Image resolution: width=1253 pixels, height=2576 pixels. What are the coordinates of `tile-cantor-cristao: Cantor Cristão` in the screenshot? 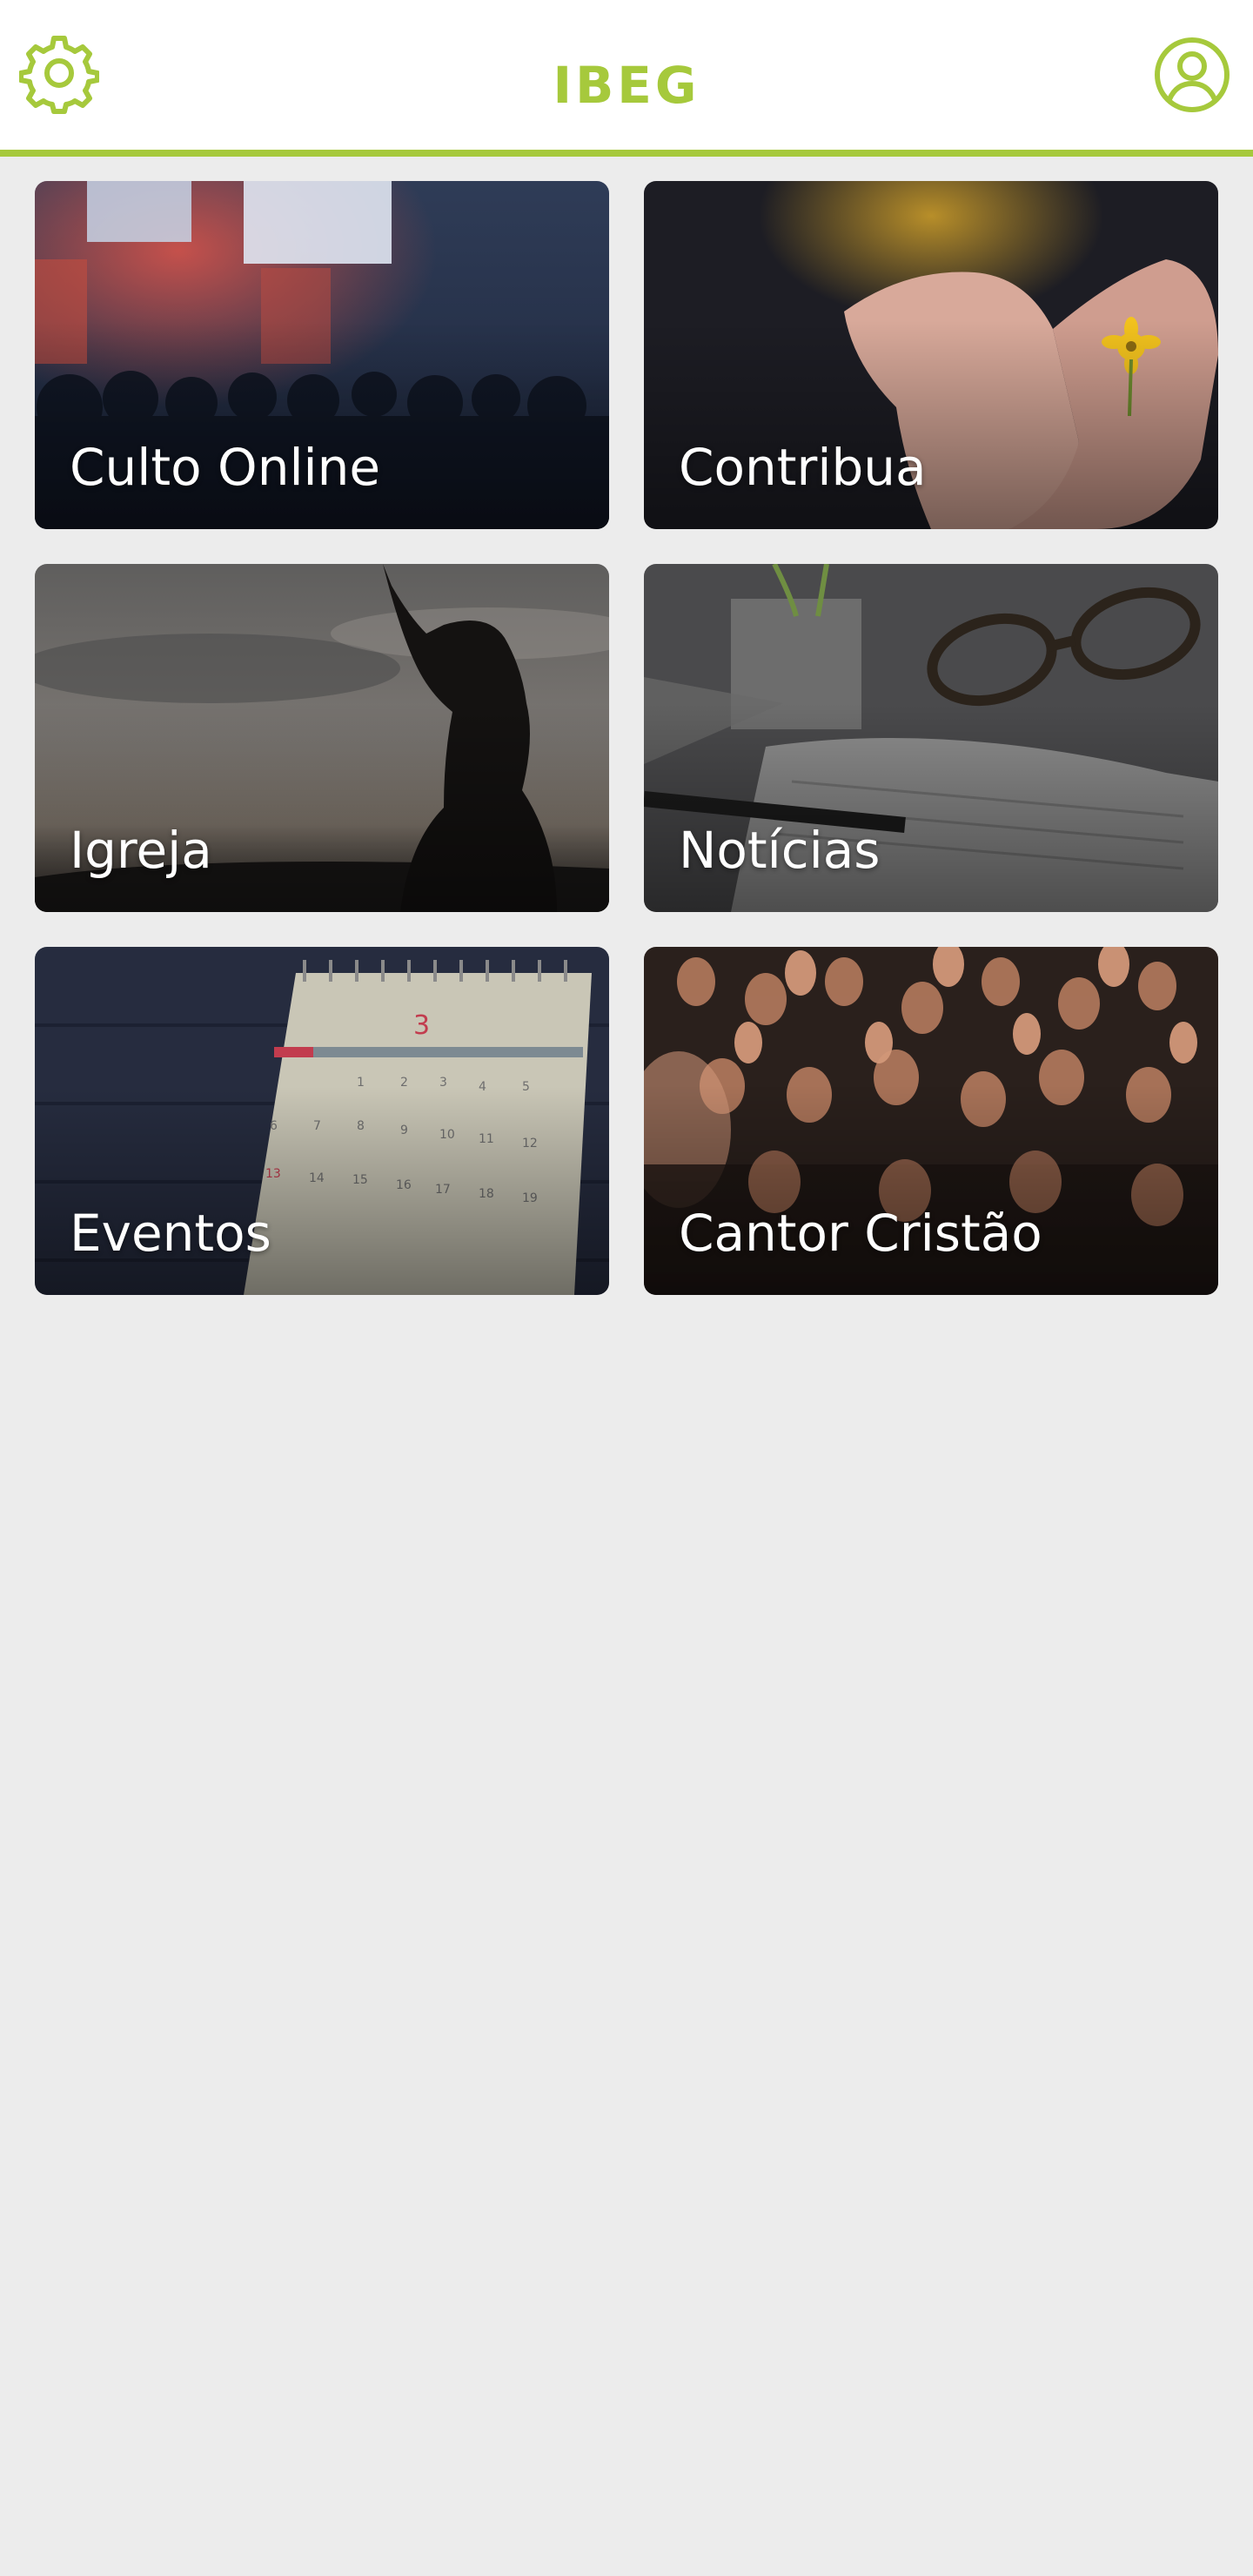 It's located at (931, 1121).